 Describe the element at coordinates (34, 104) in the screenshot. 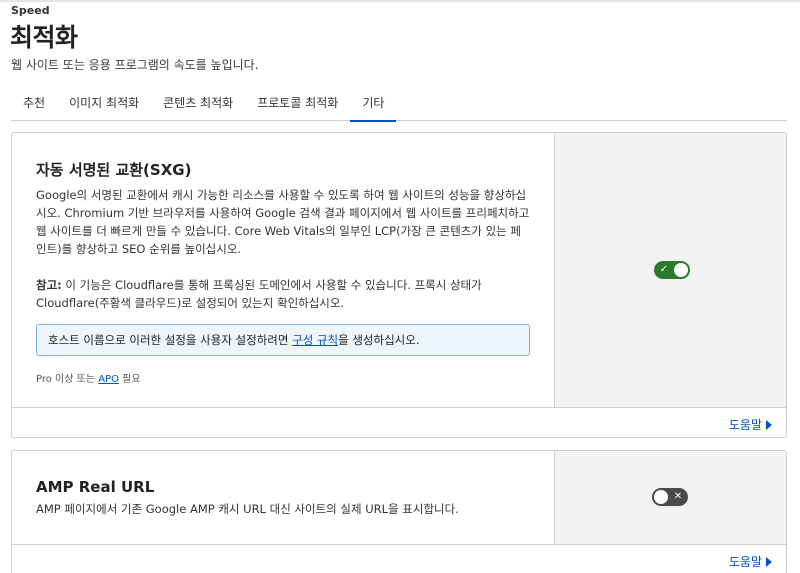

I see `tab-recommended: 추천` at that location.